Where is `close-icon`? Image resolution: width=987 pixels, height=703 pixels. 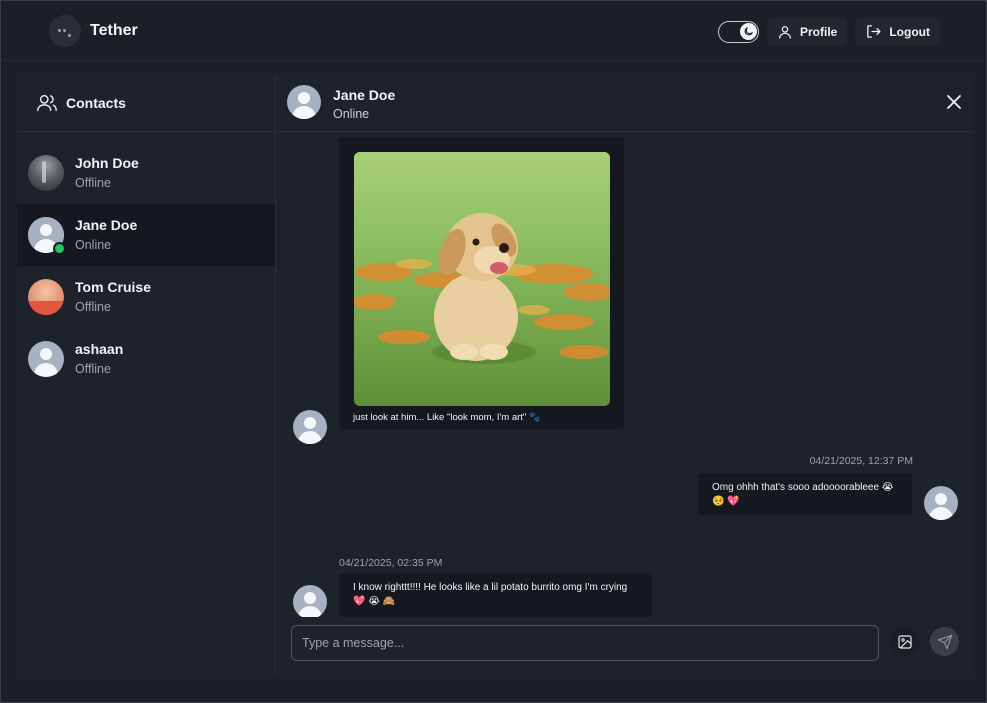 close-icon is located at coordinates (954, 102).